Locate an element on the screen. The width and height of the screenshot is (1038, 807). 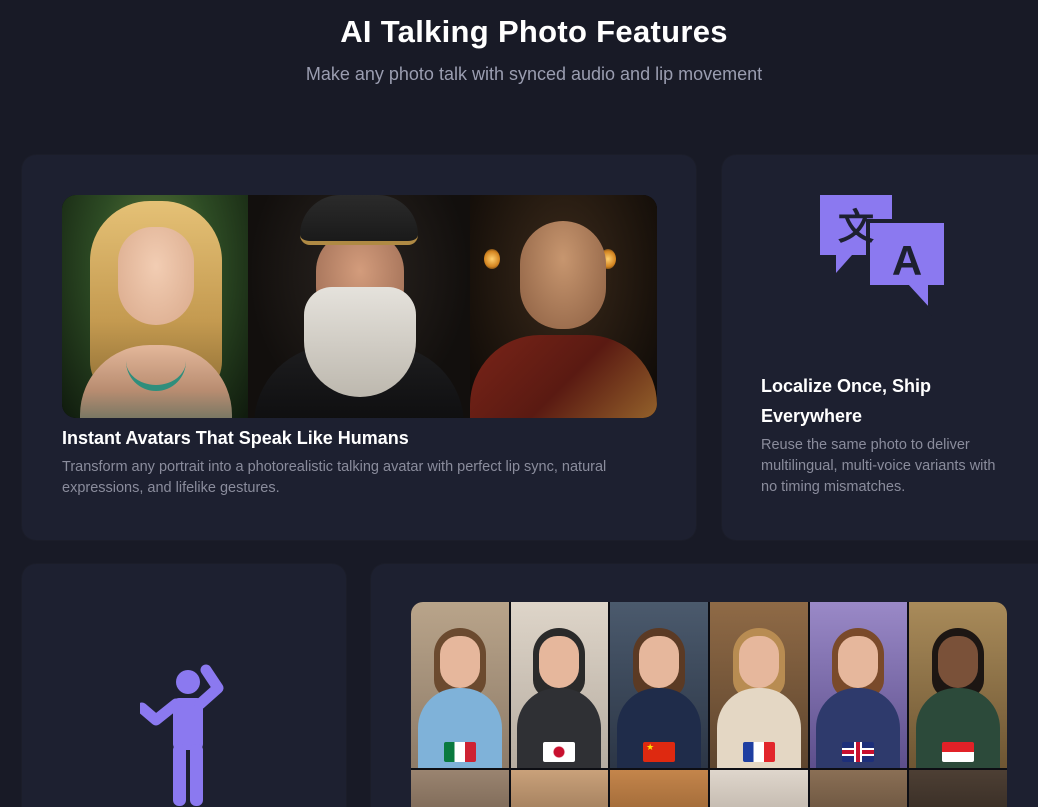
feature-card-gestures is located at coordinates (184, 685).